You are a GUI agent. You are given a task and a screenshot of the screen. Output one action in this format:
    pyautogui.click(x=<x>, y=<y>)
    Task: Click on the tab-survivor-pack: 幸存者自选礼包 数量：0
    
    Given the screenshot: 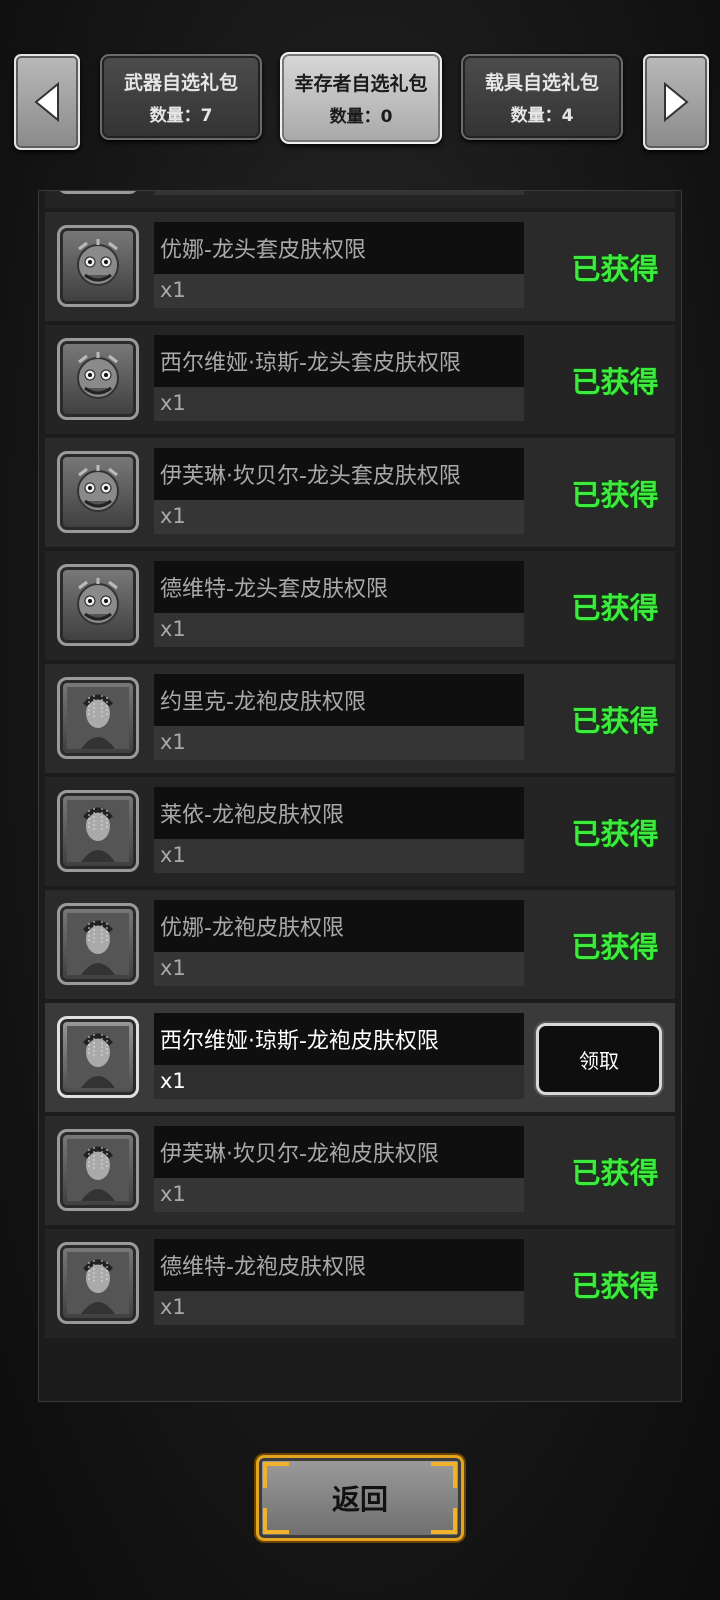 What is the action you would take?
    pyautogui.click(x=361, y=98)
    